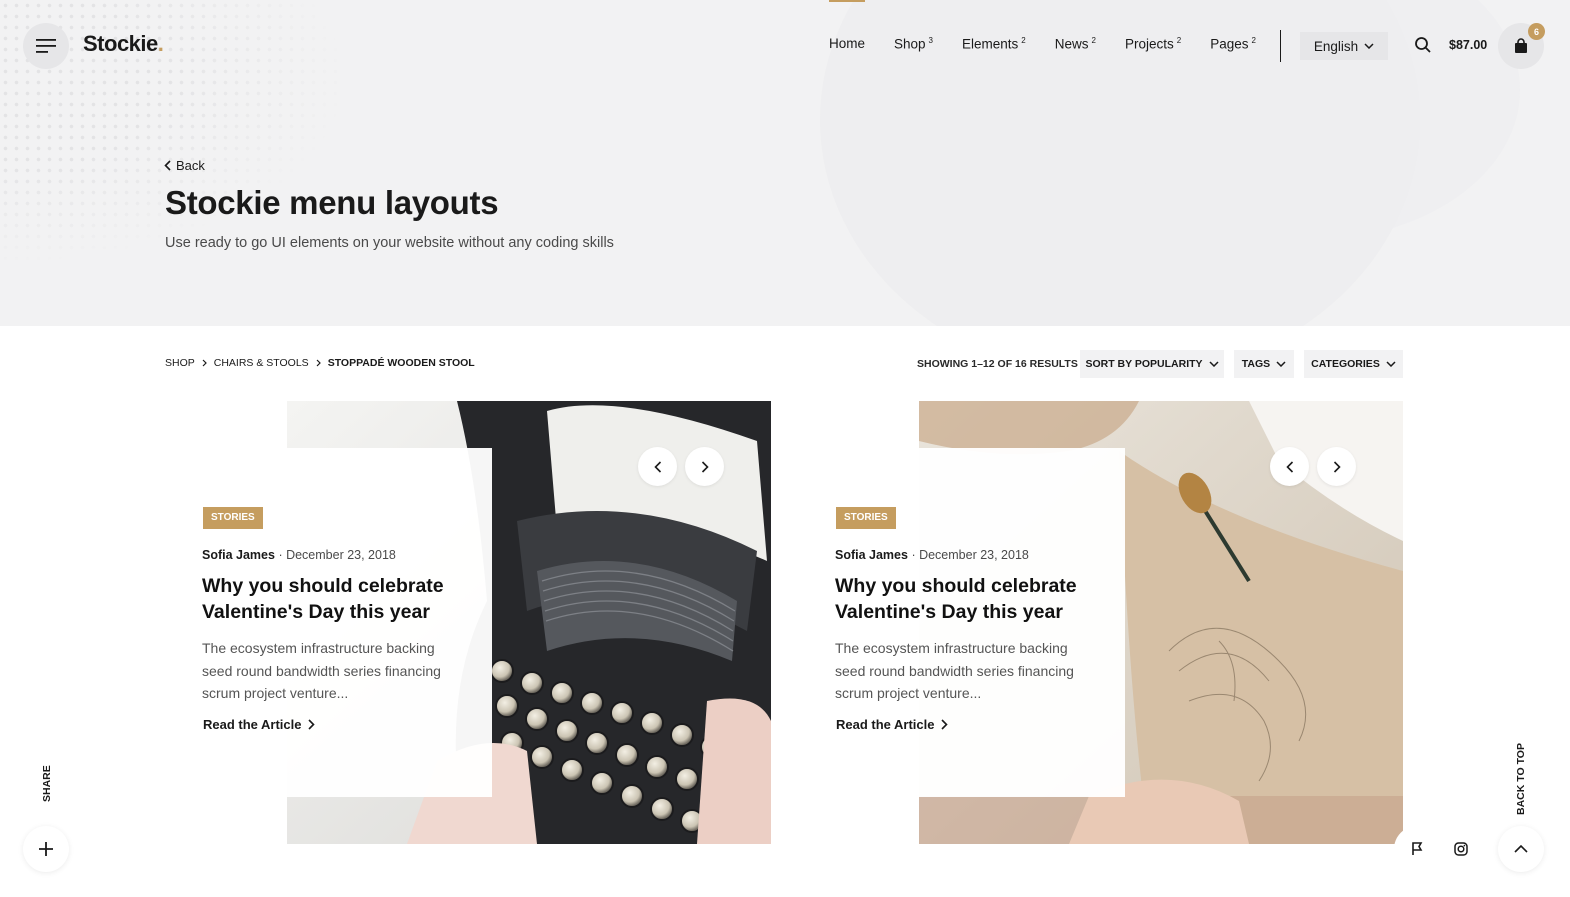 Image resolution: width=1570 pixels, height=897 pixels. I want to click on language-select: English, so click(1344, 46).